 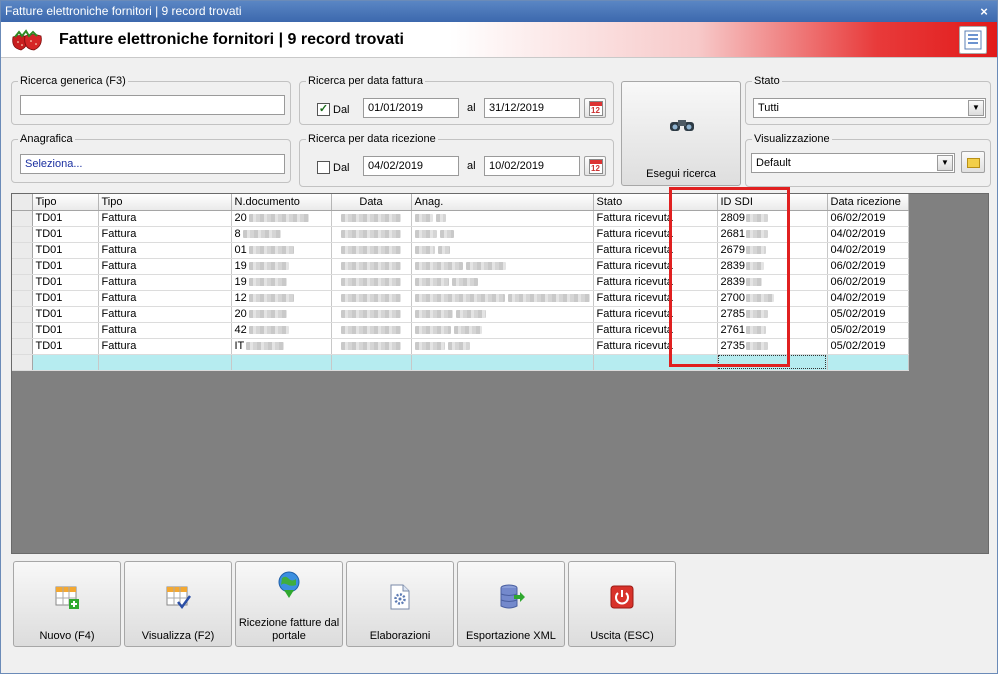 I want to click on document-gear-icon, so click(x=400, y=597).